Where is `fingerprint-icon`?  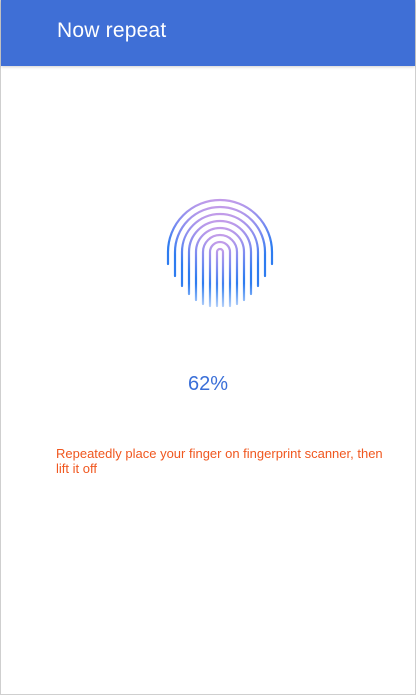 fingerprint-icon is located at coordinates (220, 255).